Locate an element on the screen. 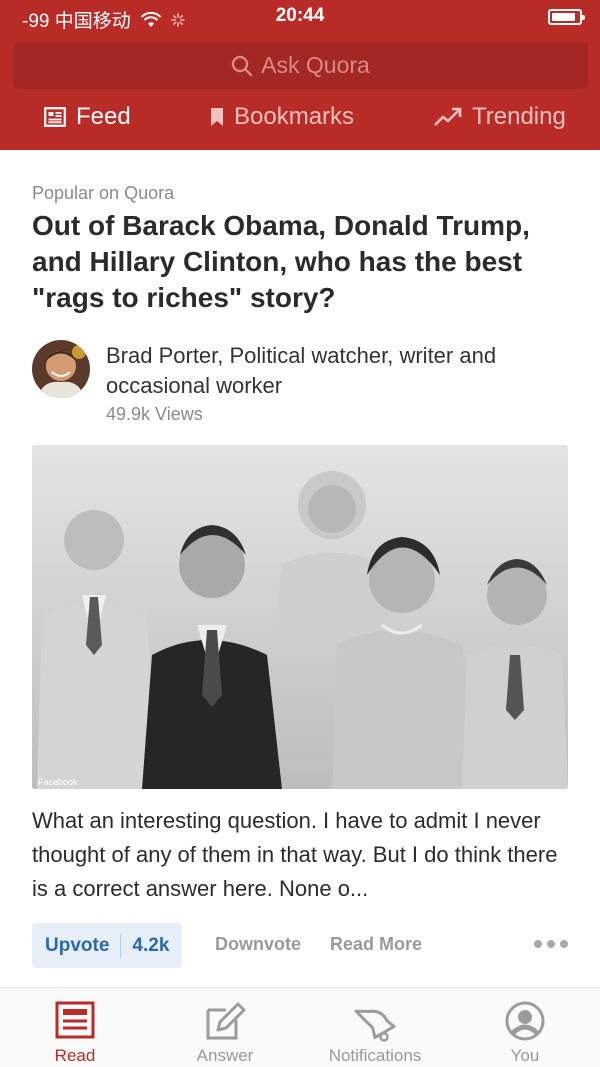 This screenshot has width=600, height=1067. avatar is located at coordinates (61, 369).